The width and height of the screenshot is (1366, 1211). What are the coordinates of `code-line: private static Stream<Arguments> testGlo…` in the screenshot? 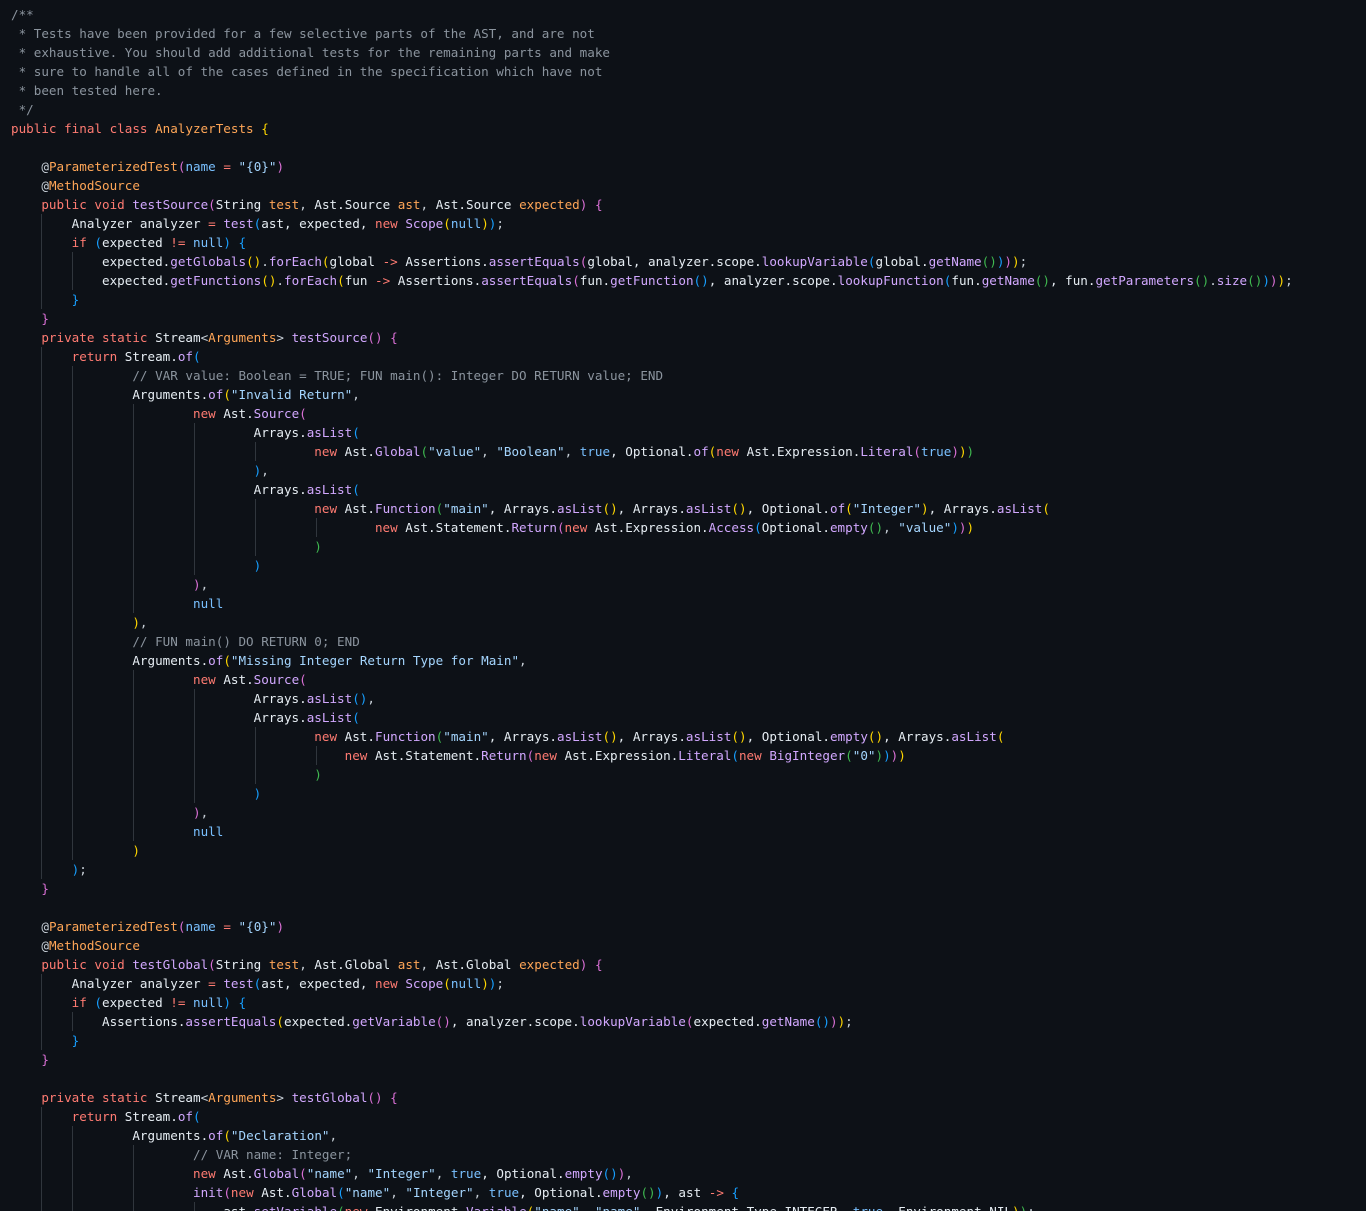 It's located at (652, 1097).